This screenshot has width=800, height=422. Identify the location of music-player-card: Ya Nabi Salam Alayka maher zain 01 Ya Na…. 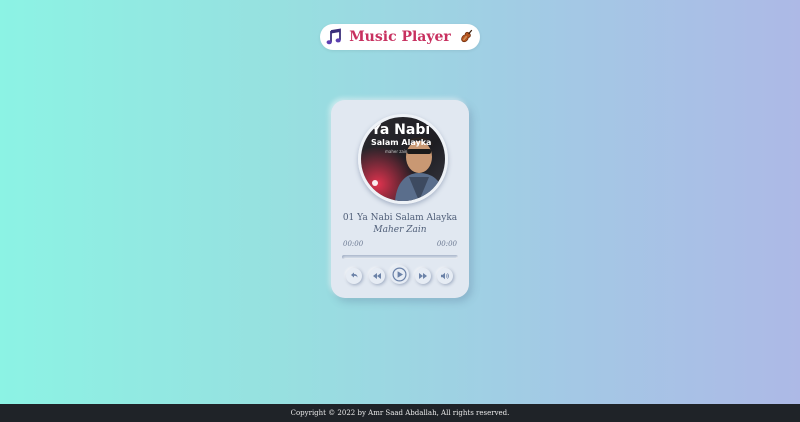
(400, 199).